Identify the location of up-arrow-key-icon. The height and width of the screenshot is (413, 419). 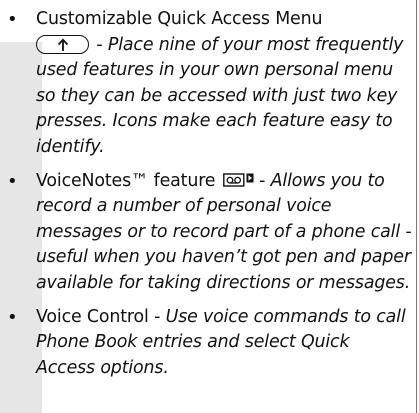
(62, 45).